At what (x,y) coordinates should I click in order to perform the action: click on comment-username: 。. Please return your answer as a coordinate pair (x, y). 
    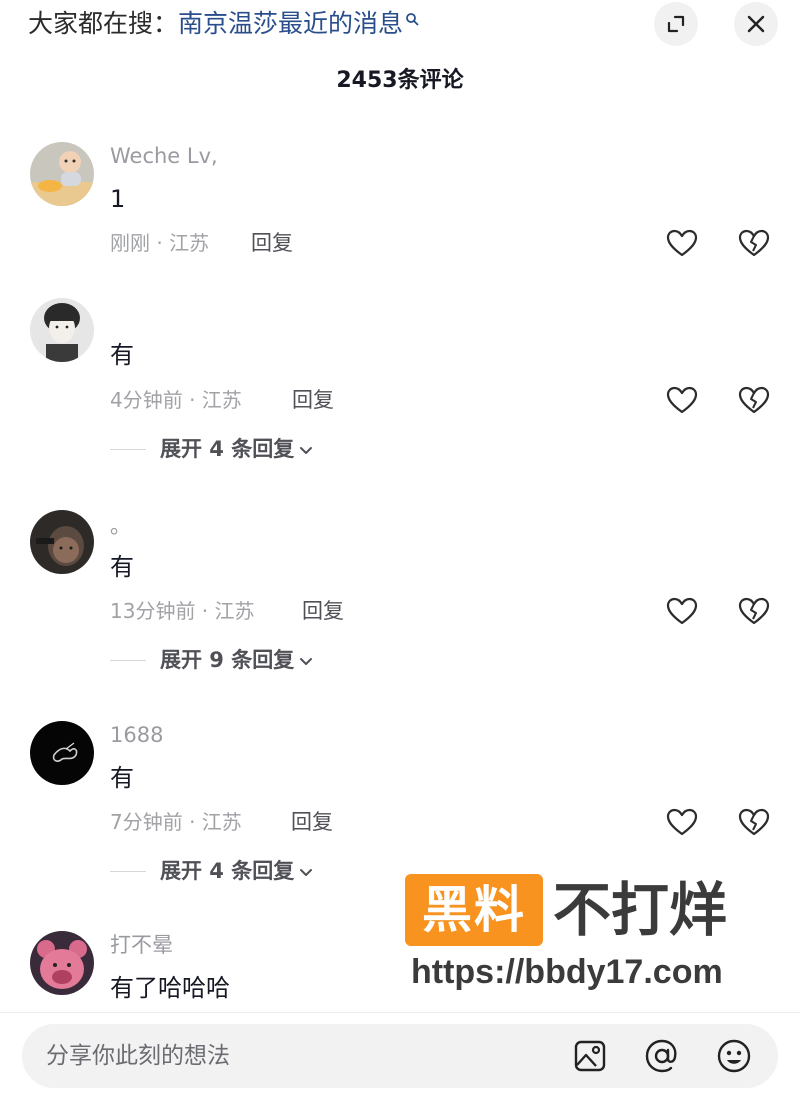
    Looking at the image, I should click on (120, 526).